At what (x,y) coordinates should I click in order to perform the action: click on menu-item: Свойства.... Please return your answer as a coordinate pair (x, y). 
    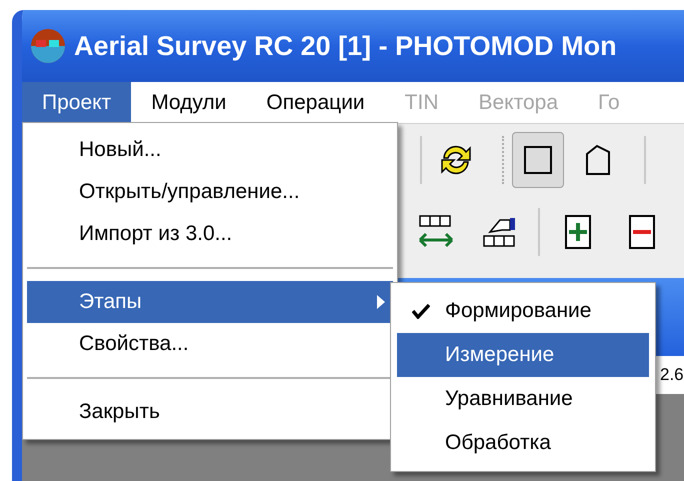
    Looking at the image, I should click on (210, 344).